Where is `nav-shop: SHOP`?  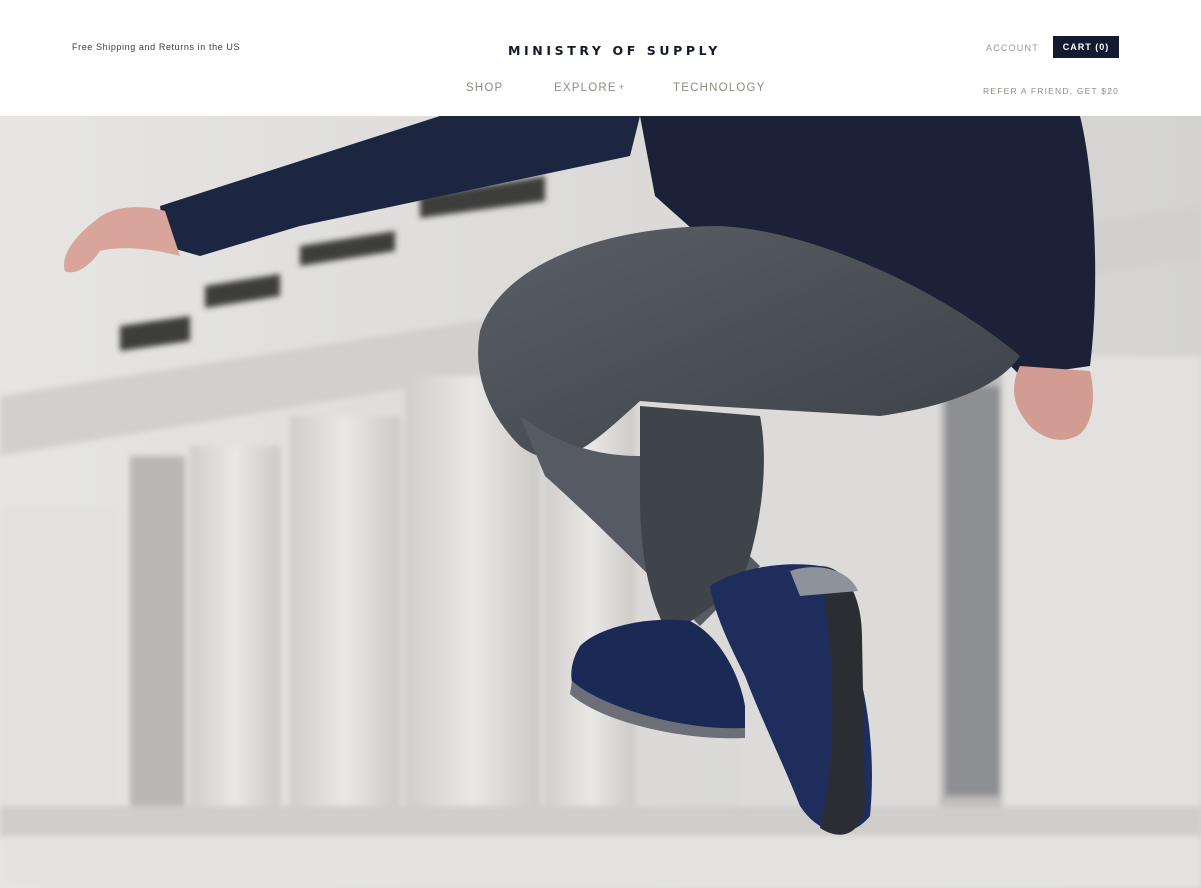
nav-shop: SHOP is located at coordinates (484, 88).